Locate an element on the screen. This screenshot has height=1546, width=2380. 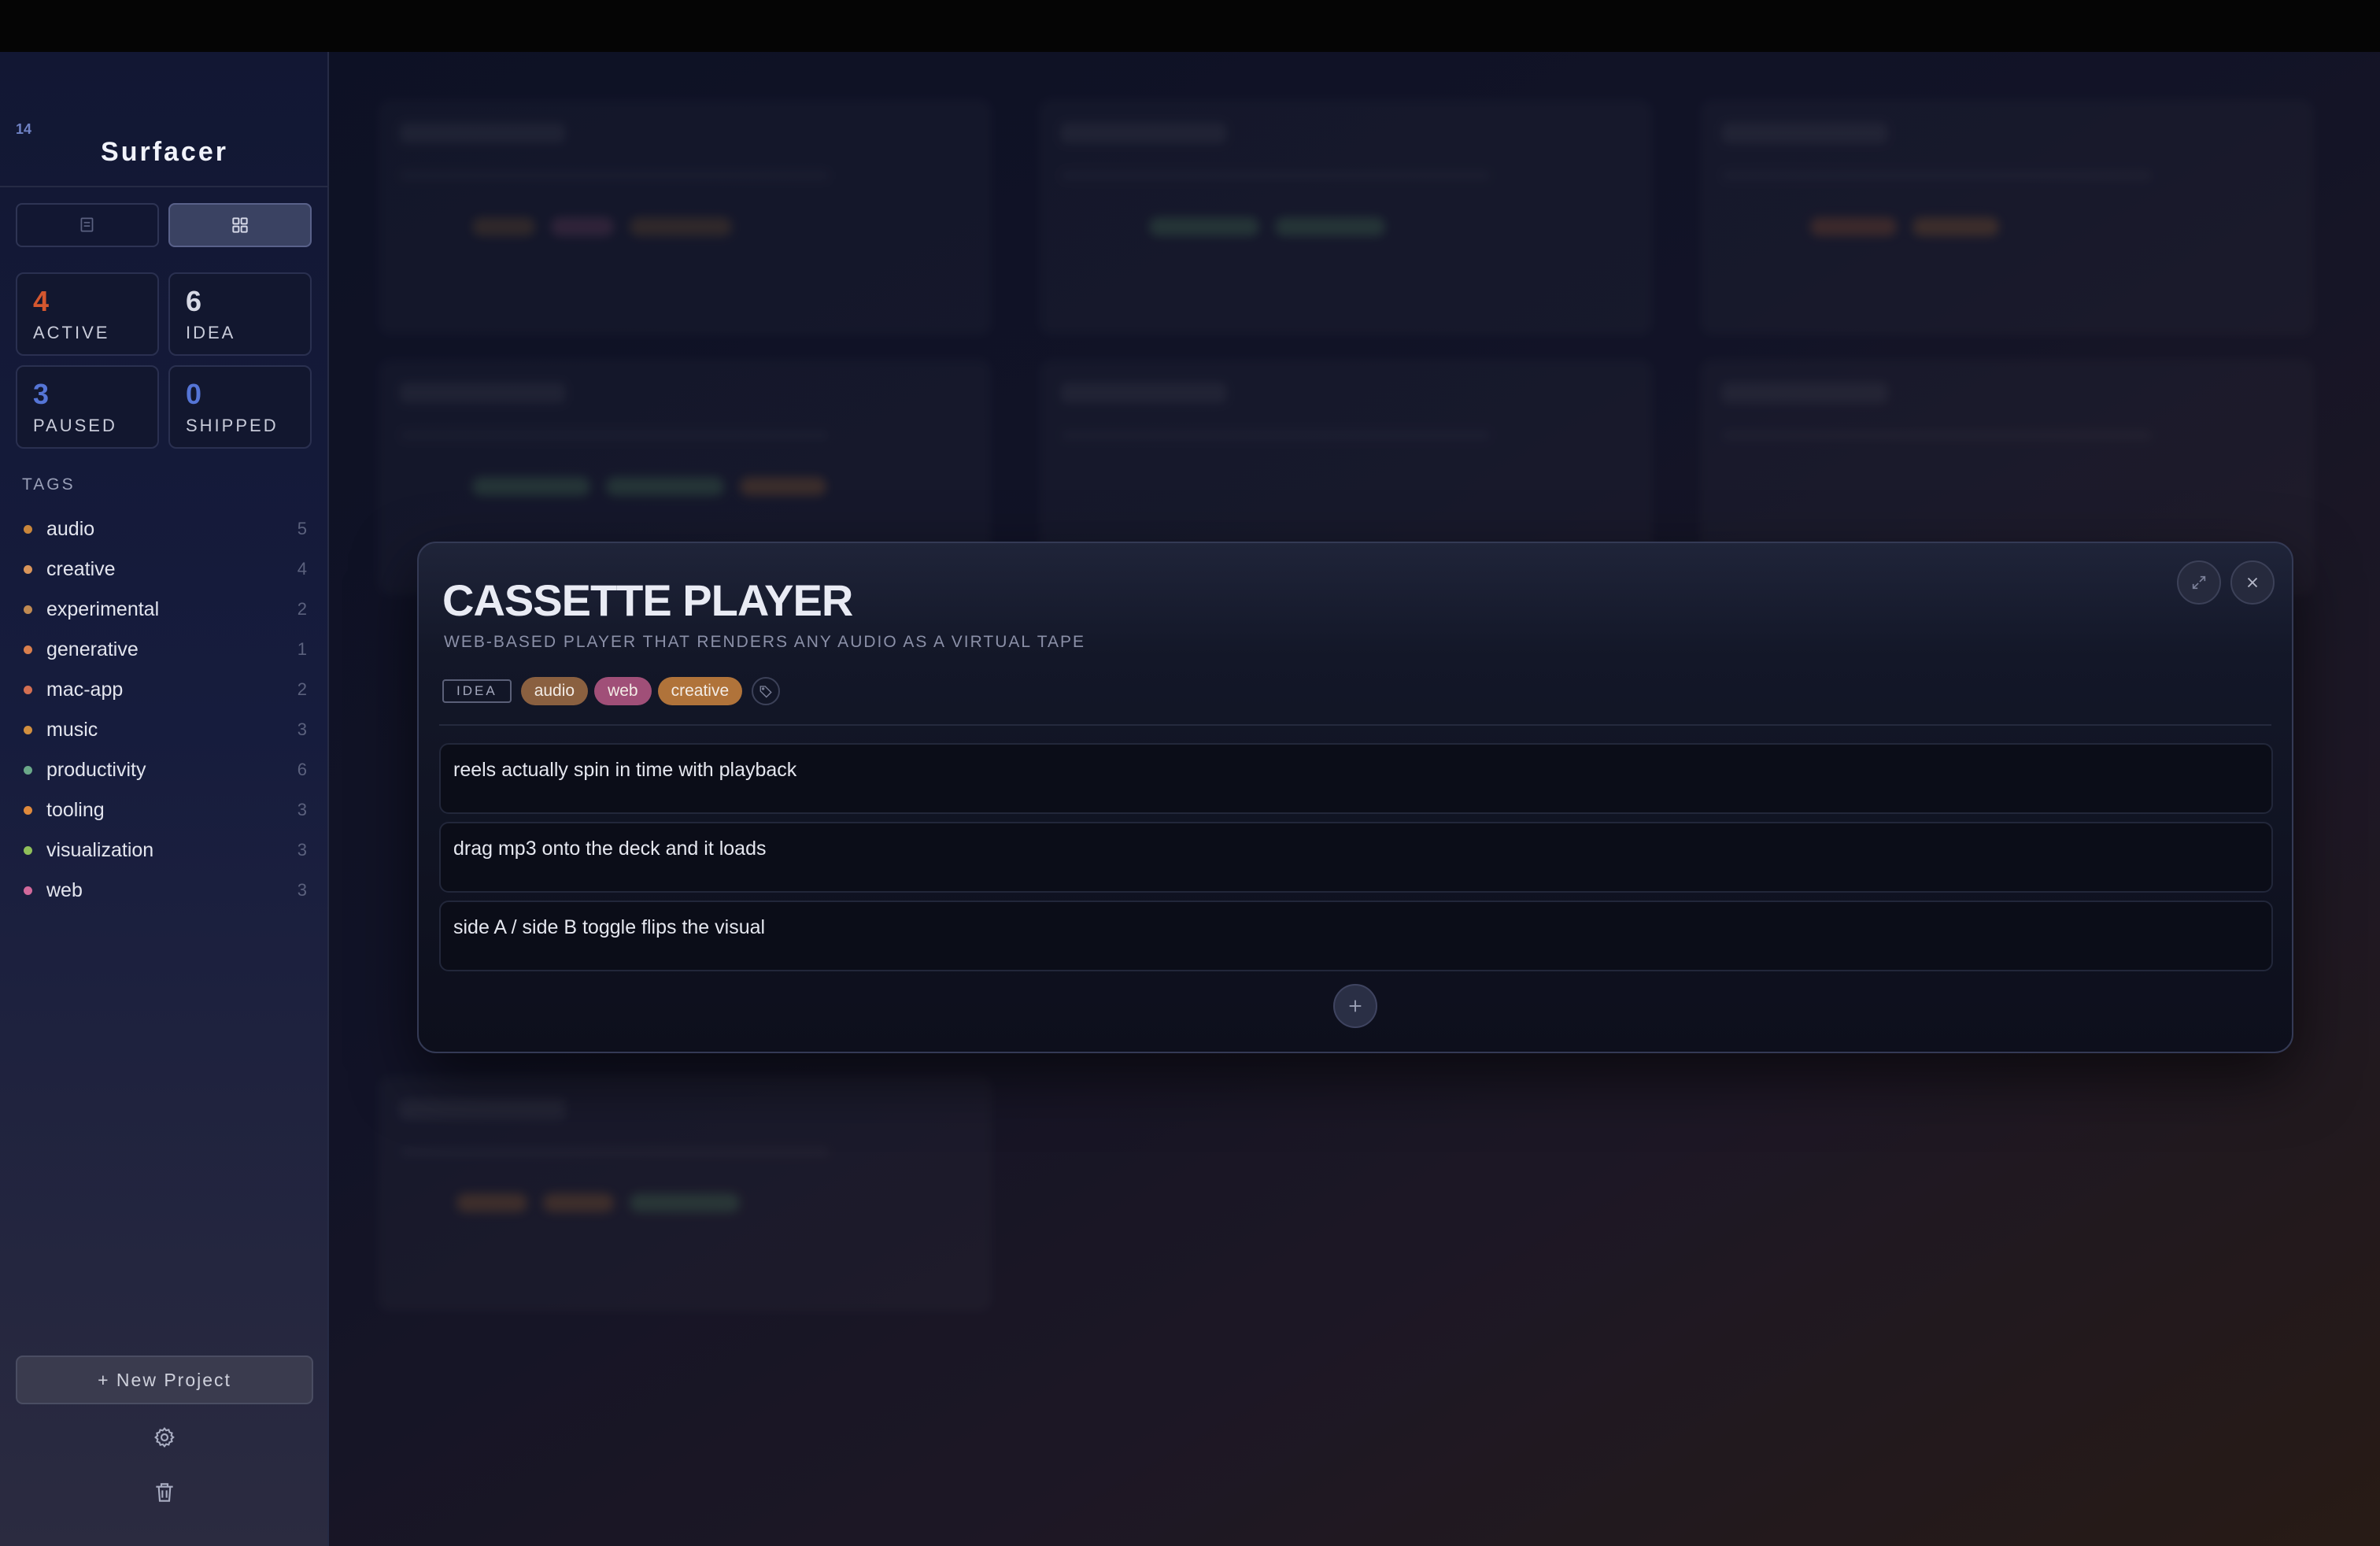
tag-name: web is located at coordinates (64, 889).